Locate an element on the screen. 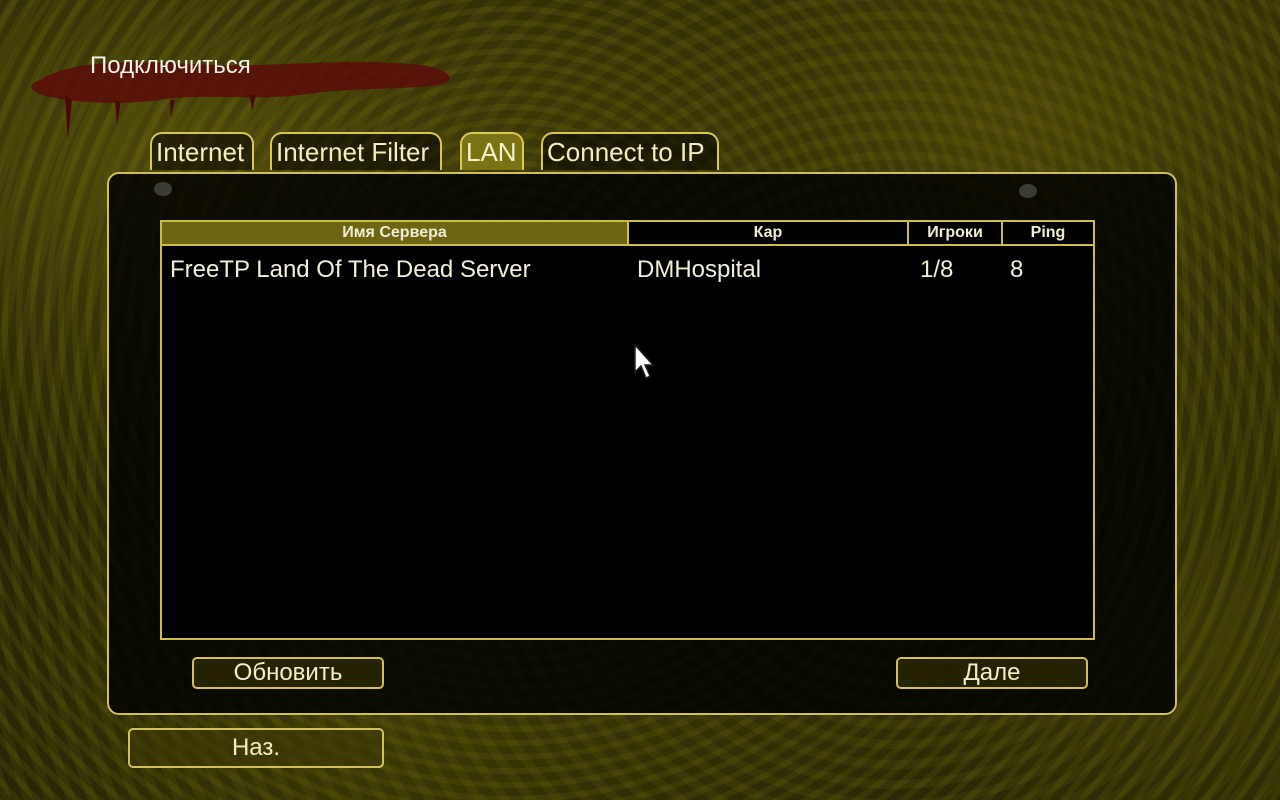 The image size is (1280, 800). column-header-server-name: Имя Сервера is located at coordinates (395, 233).